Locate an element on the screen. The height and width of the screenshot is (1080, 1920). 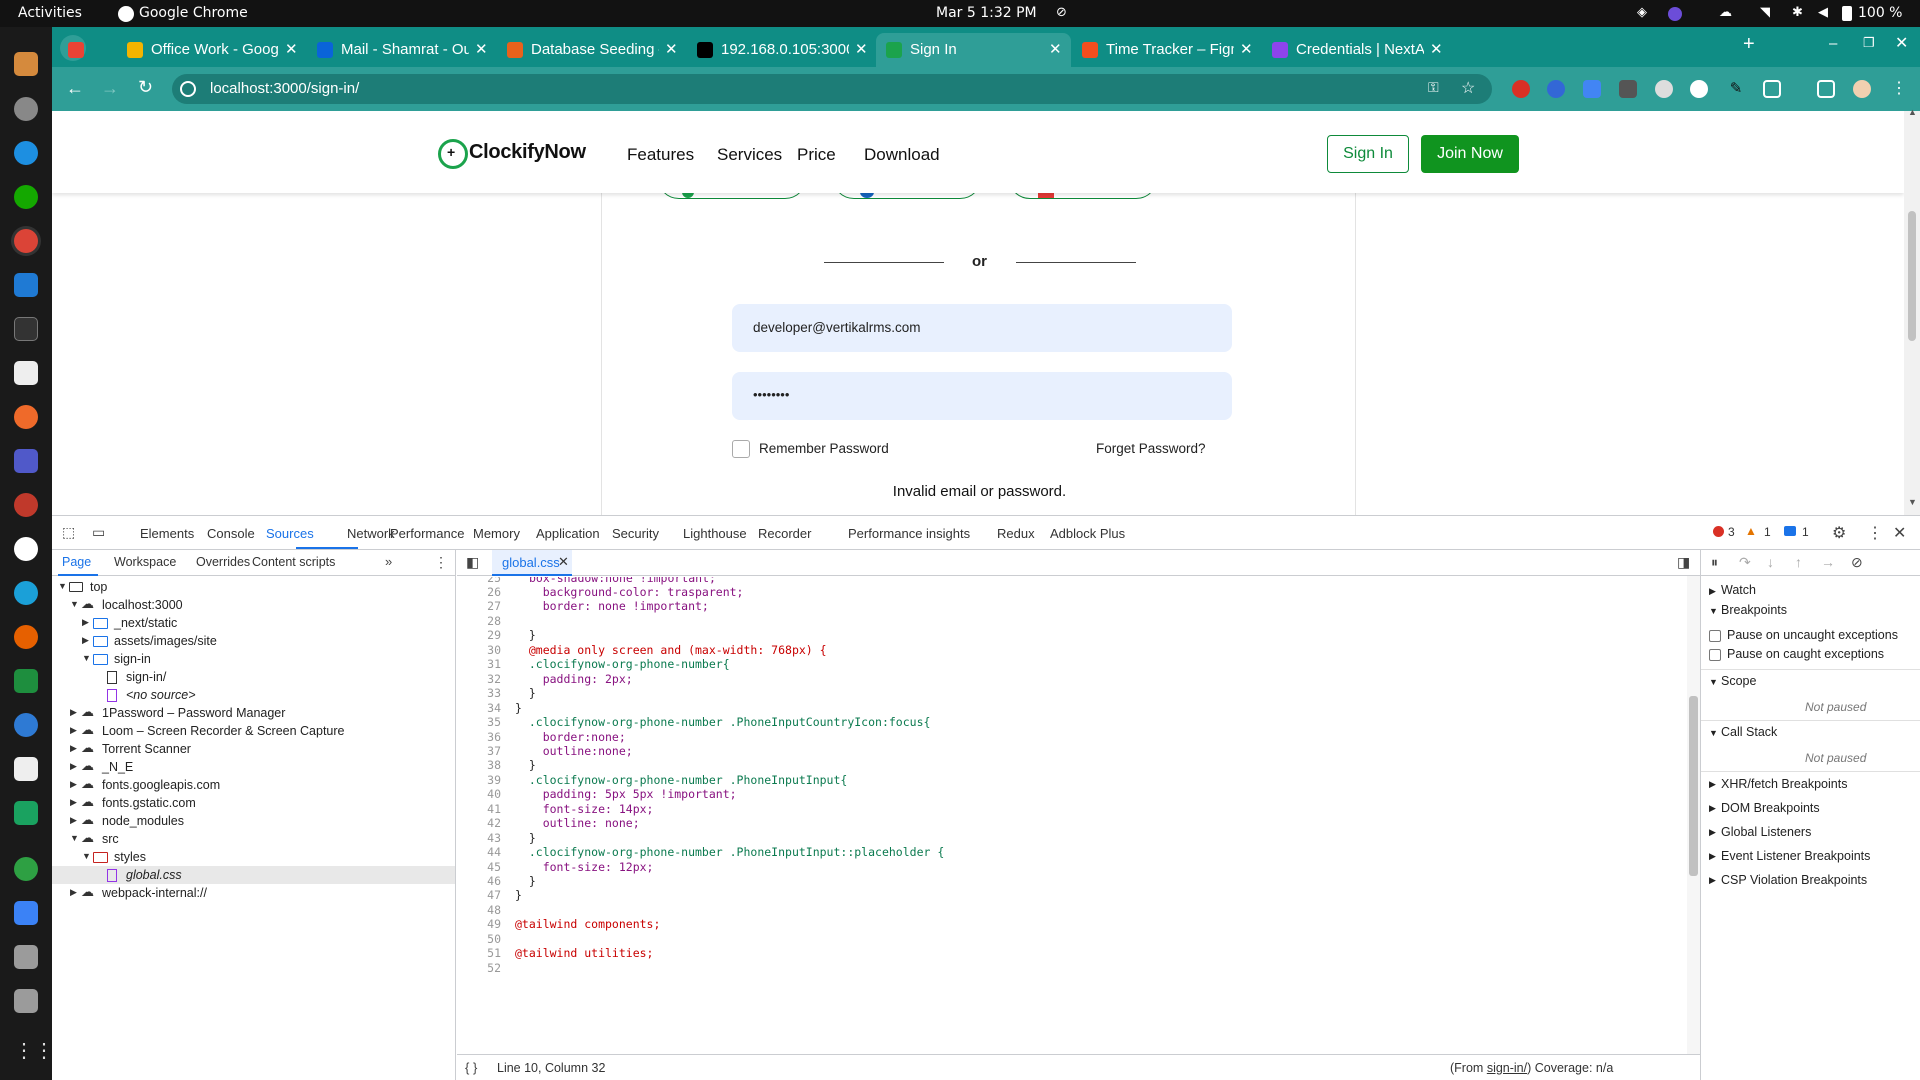
tree-item: ▼ styles is located at coordinates (253, 857).